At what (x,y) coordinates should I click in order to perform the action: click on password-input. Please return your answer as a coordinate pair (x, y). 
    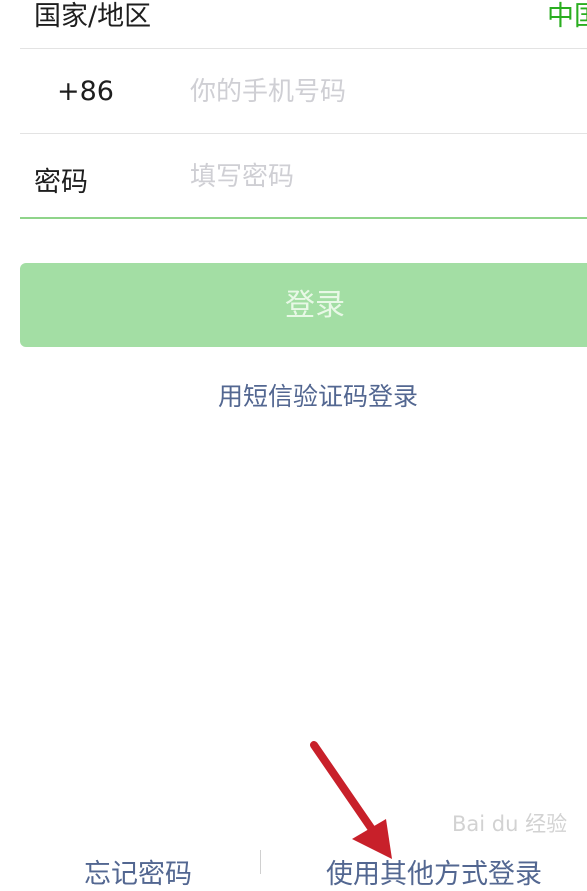
    Looking at the image, I should click on (380, 177).